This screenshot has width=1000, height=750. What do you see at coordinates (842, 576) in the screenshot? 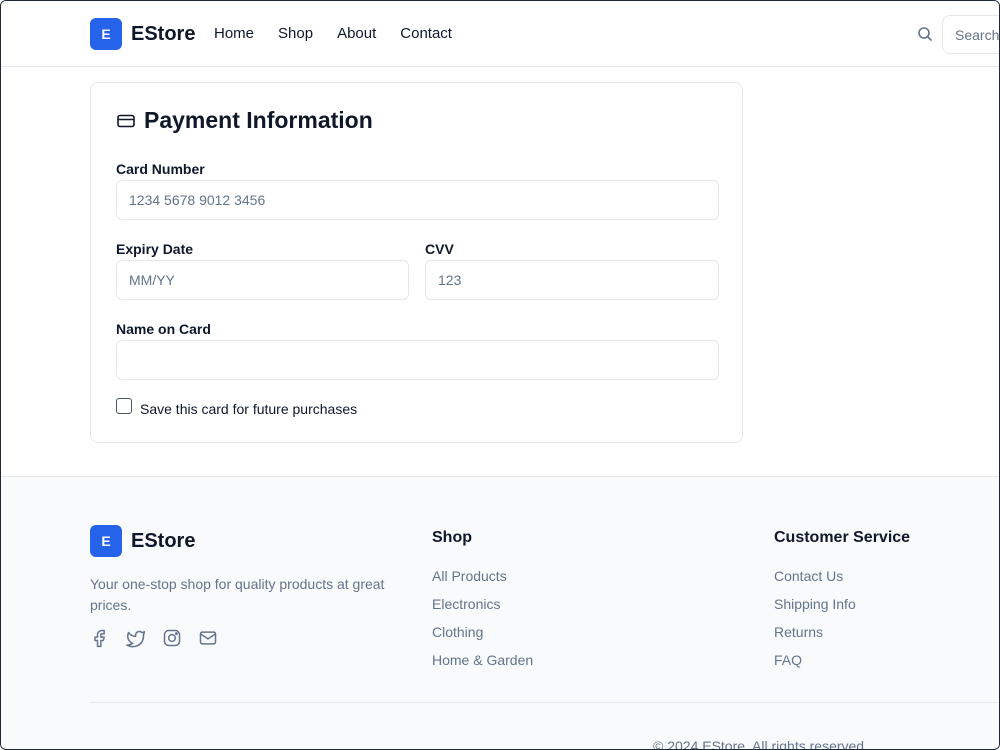
I see `footer-link-contact-us: Contact Us` at bounding box center [842, 576].